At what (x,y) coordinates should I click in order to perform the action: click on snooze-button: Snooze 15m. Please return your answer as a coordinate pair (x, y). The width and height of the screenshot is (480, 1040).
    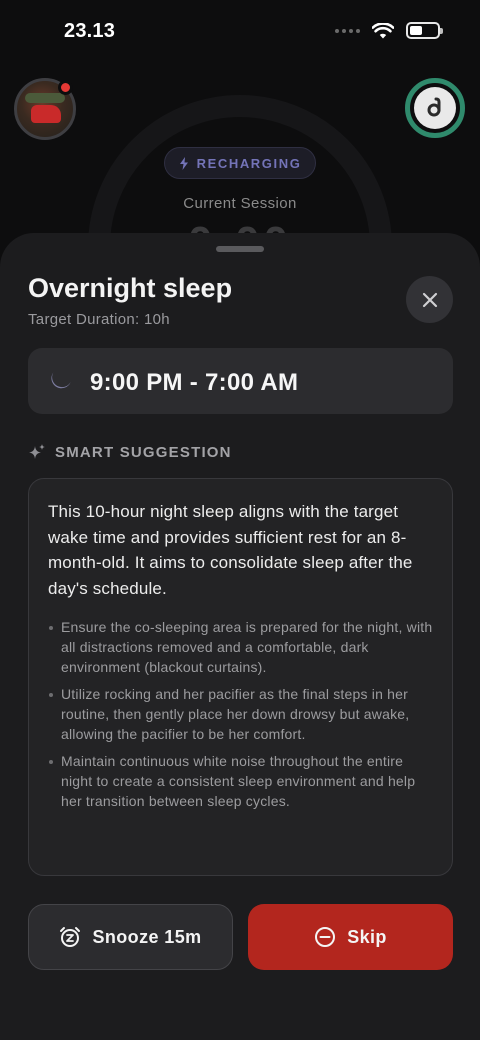
    Looking at the image, I should click on (130, 937).